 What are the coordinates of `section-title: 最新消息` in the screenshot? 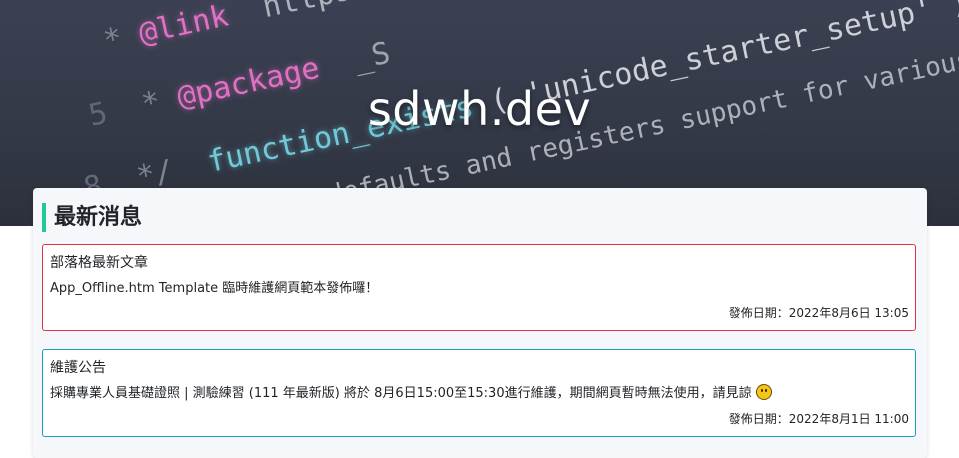 It's located at (92, 217).